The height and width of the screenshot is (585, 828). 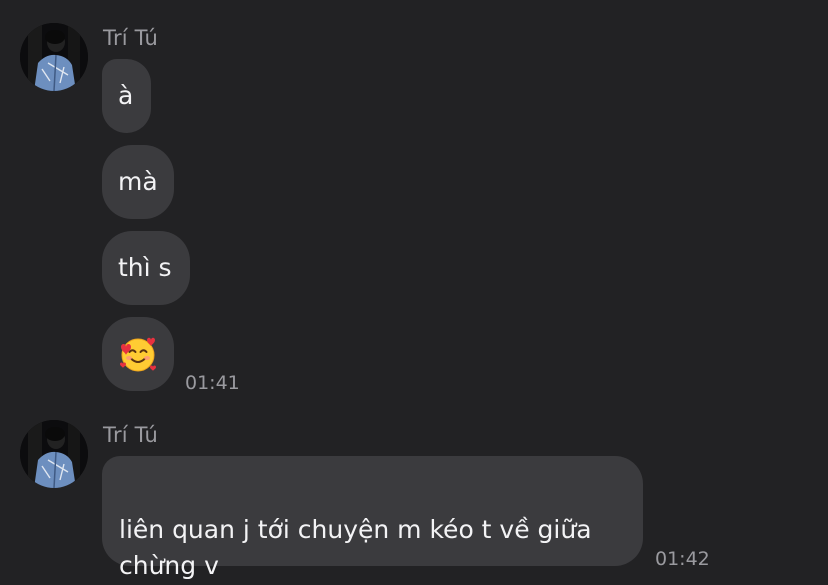 I want to click on message-text: à, so click(x=126, y=95).